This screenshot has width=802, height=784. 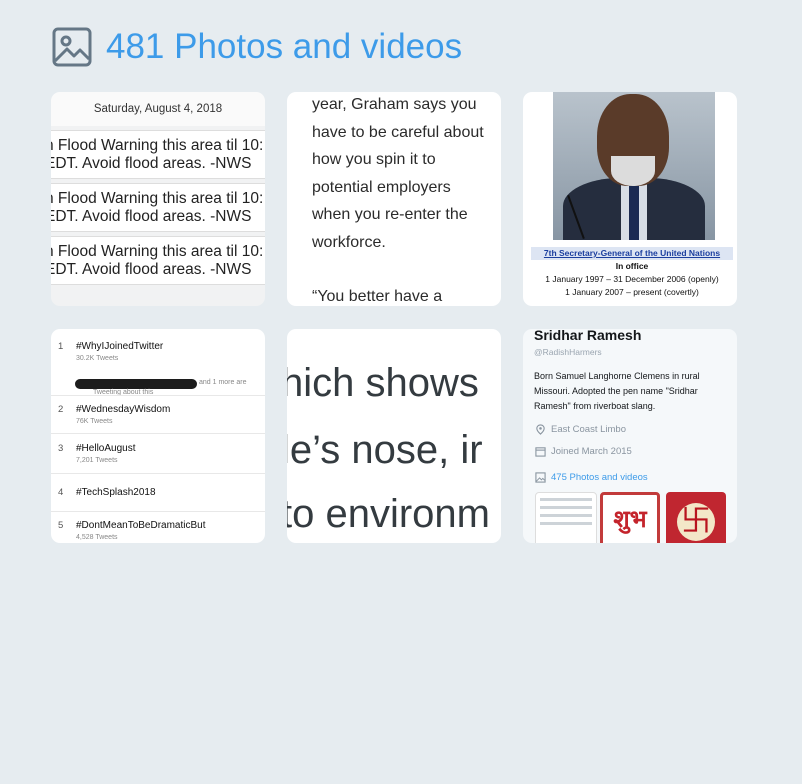 What do you see at coordinates (599, 477) in the screenshot?
I see `profile-photos-text: 475 Photos and videos` at bounding box center [599, 477].